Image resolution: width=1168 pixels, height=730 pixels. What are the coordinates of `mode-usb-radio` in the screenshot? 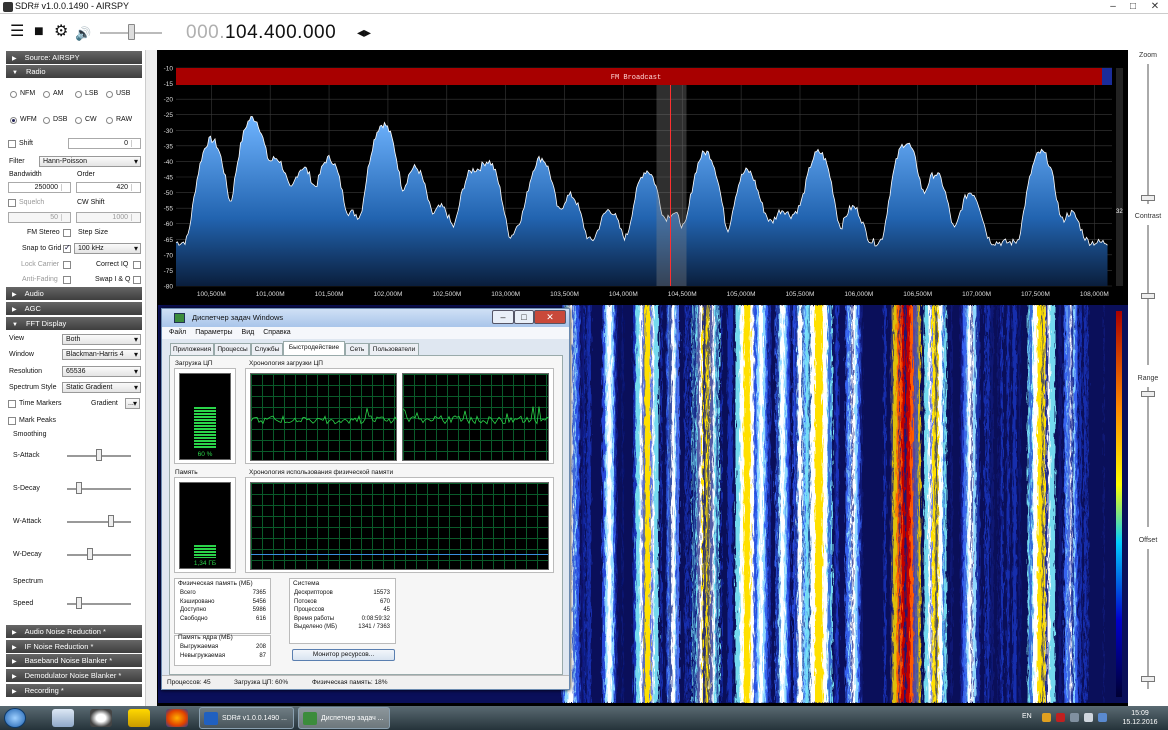 It's located at (109, 94).